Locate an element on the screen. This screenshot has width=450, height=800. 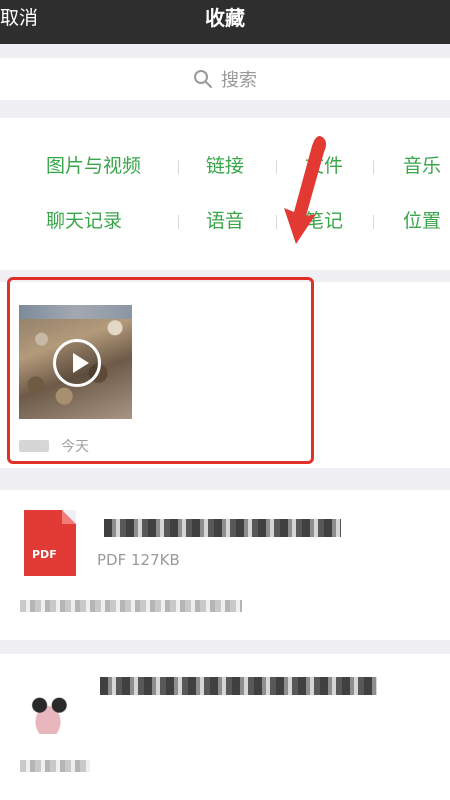
category-location: 位置 is located at coordinates (422, 221).